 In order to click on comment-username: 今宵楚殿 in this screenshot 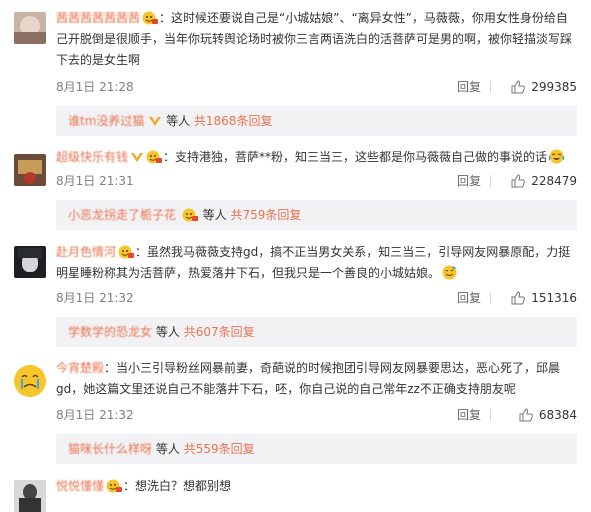, I will do `click(80, 368)`.